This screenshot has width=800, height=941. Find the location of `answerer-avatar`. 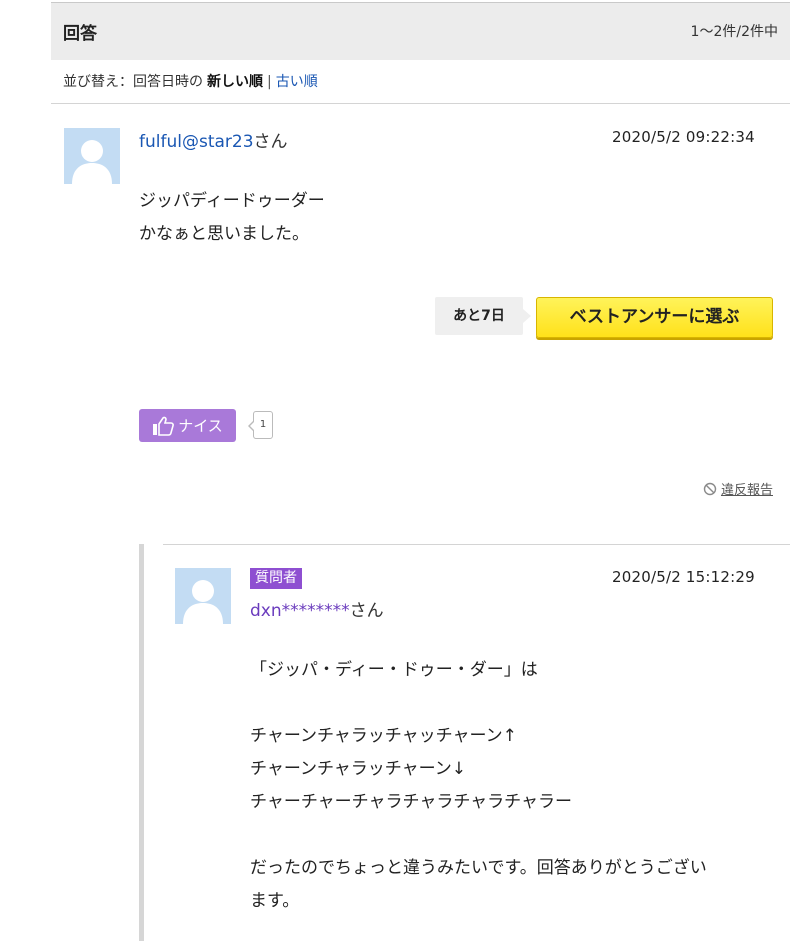

answerer-avatar is located at coordinates (92, 156).